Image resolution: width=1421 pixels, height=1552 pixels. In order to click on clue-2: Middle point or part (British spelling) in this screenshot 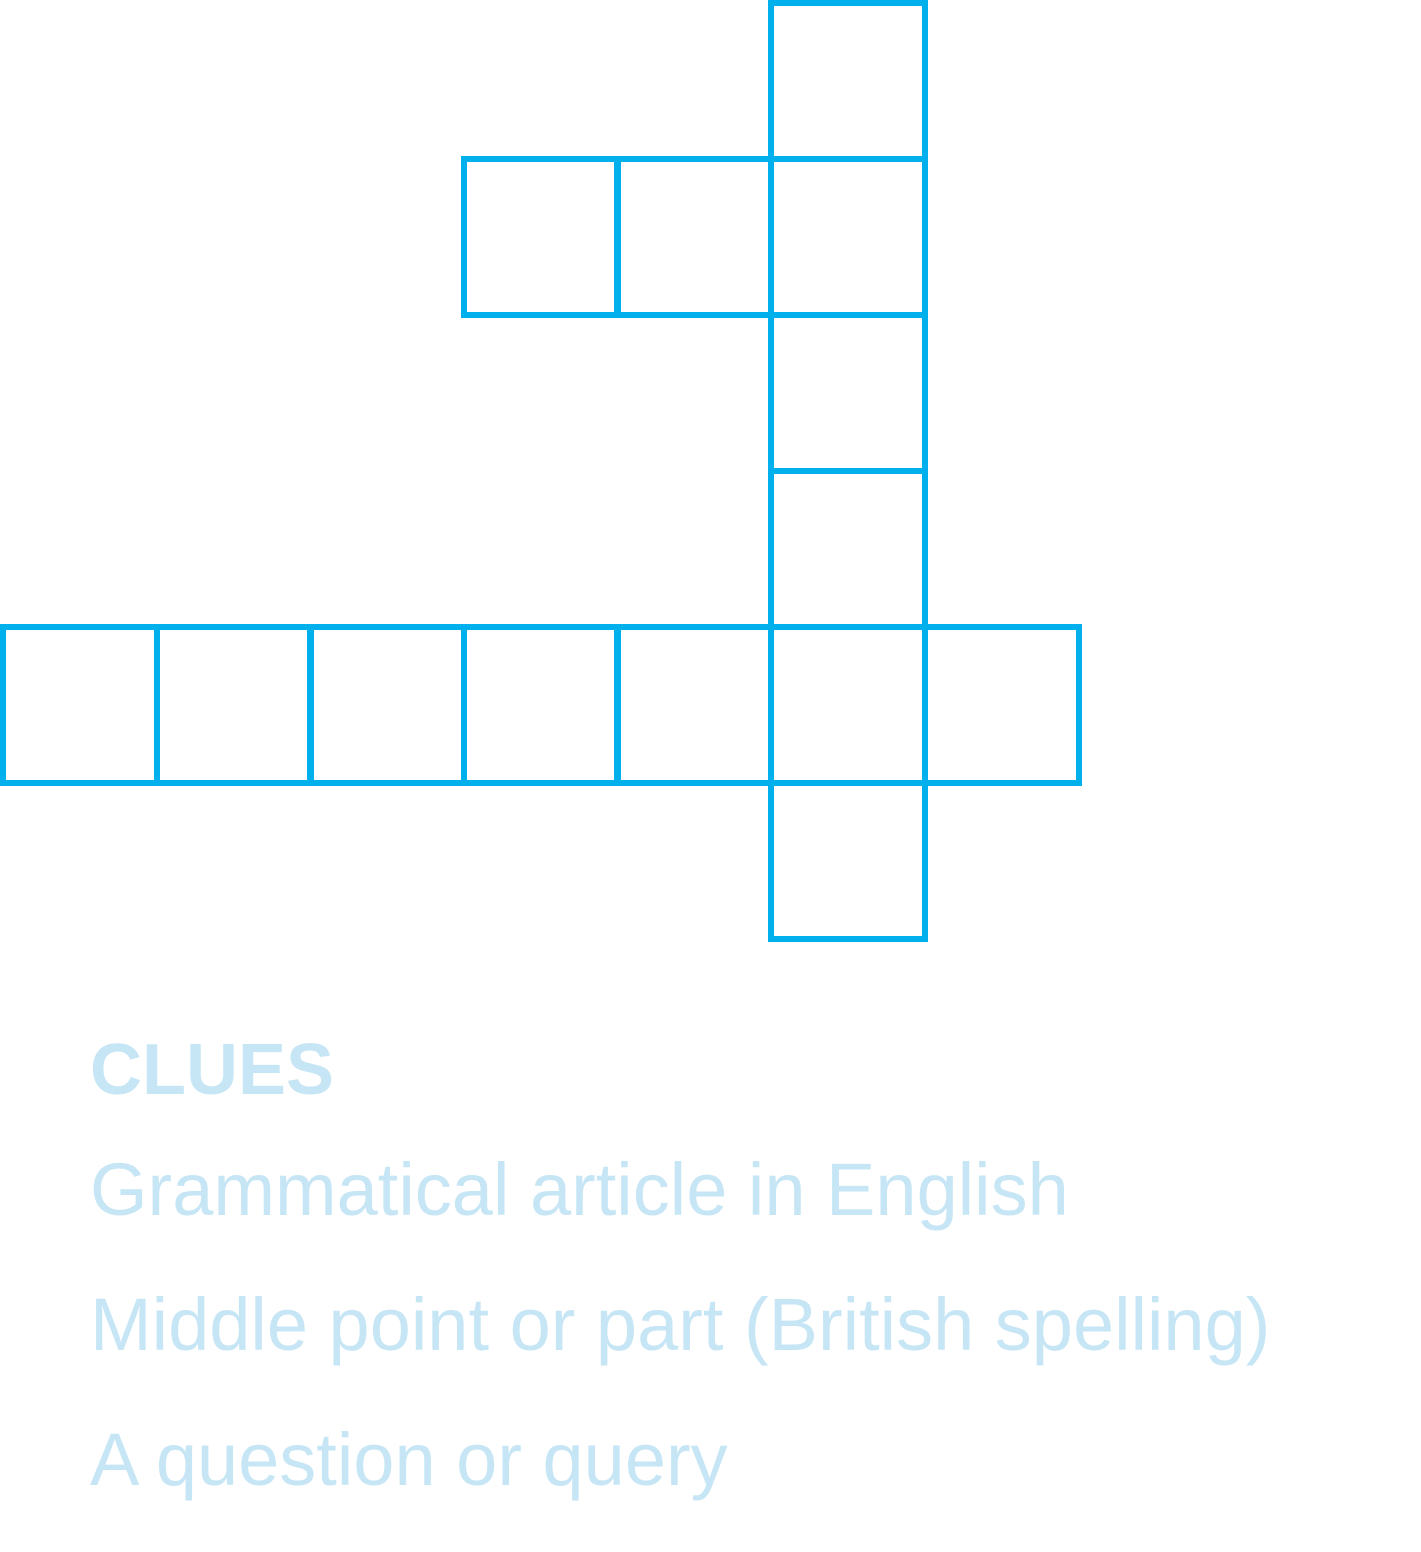, I will do `click(680, 1324)`.